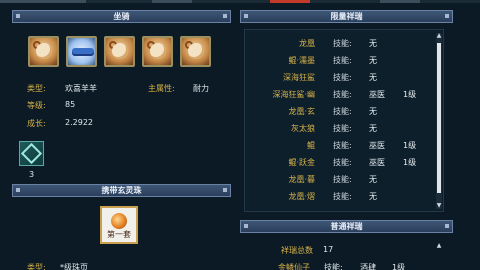 This screenshot has height=270, width=480. I want to click on normal-row-name: 金鳞仙子, so click(294, 266).